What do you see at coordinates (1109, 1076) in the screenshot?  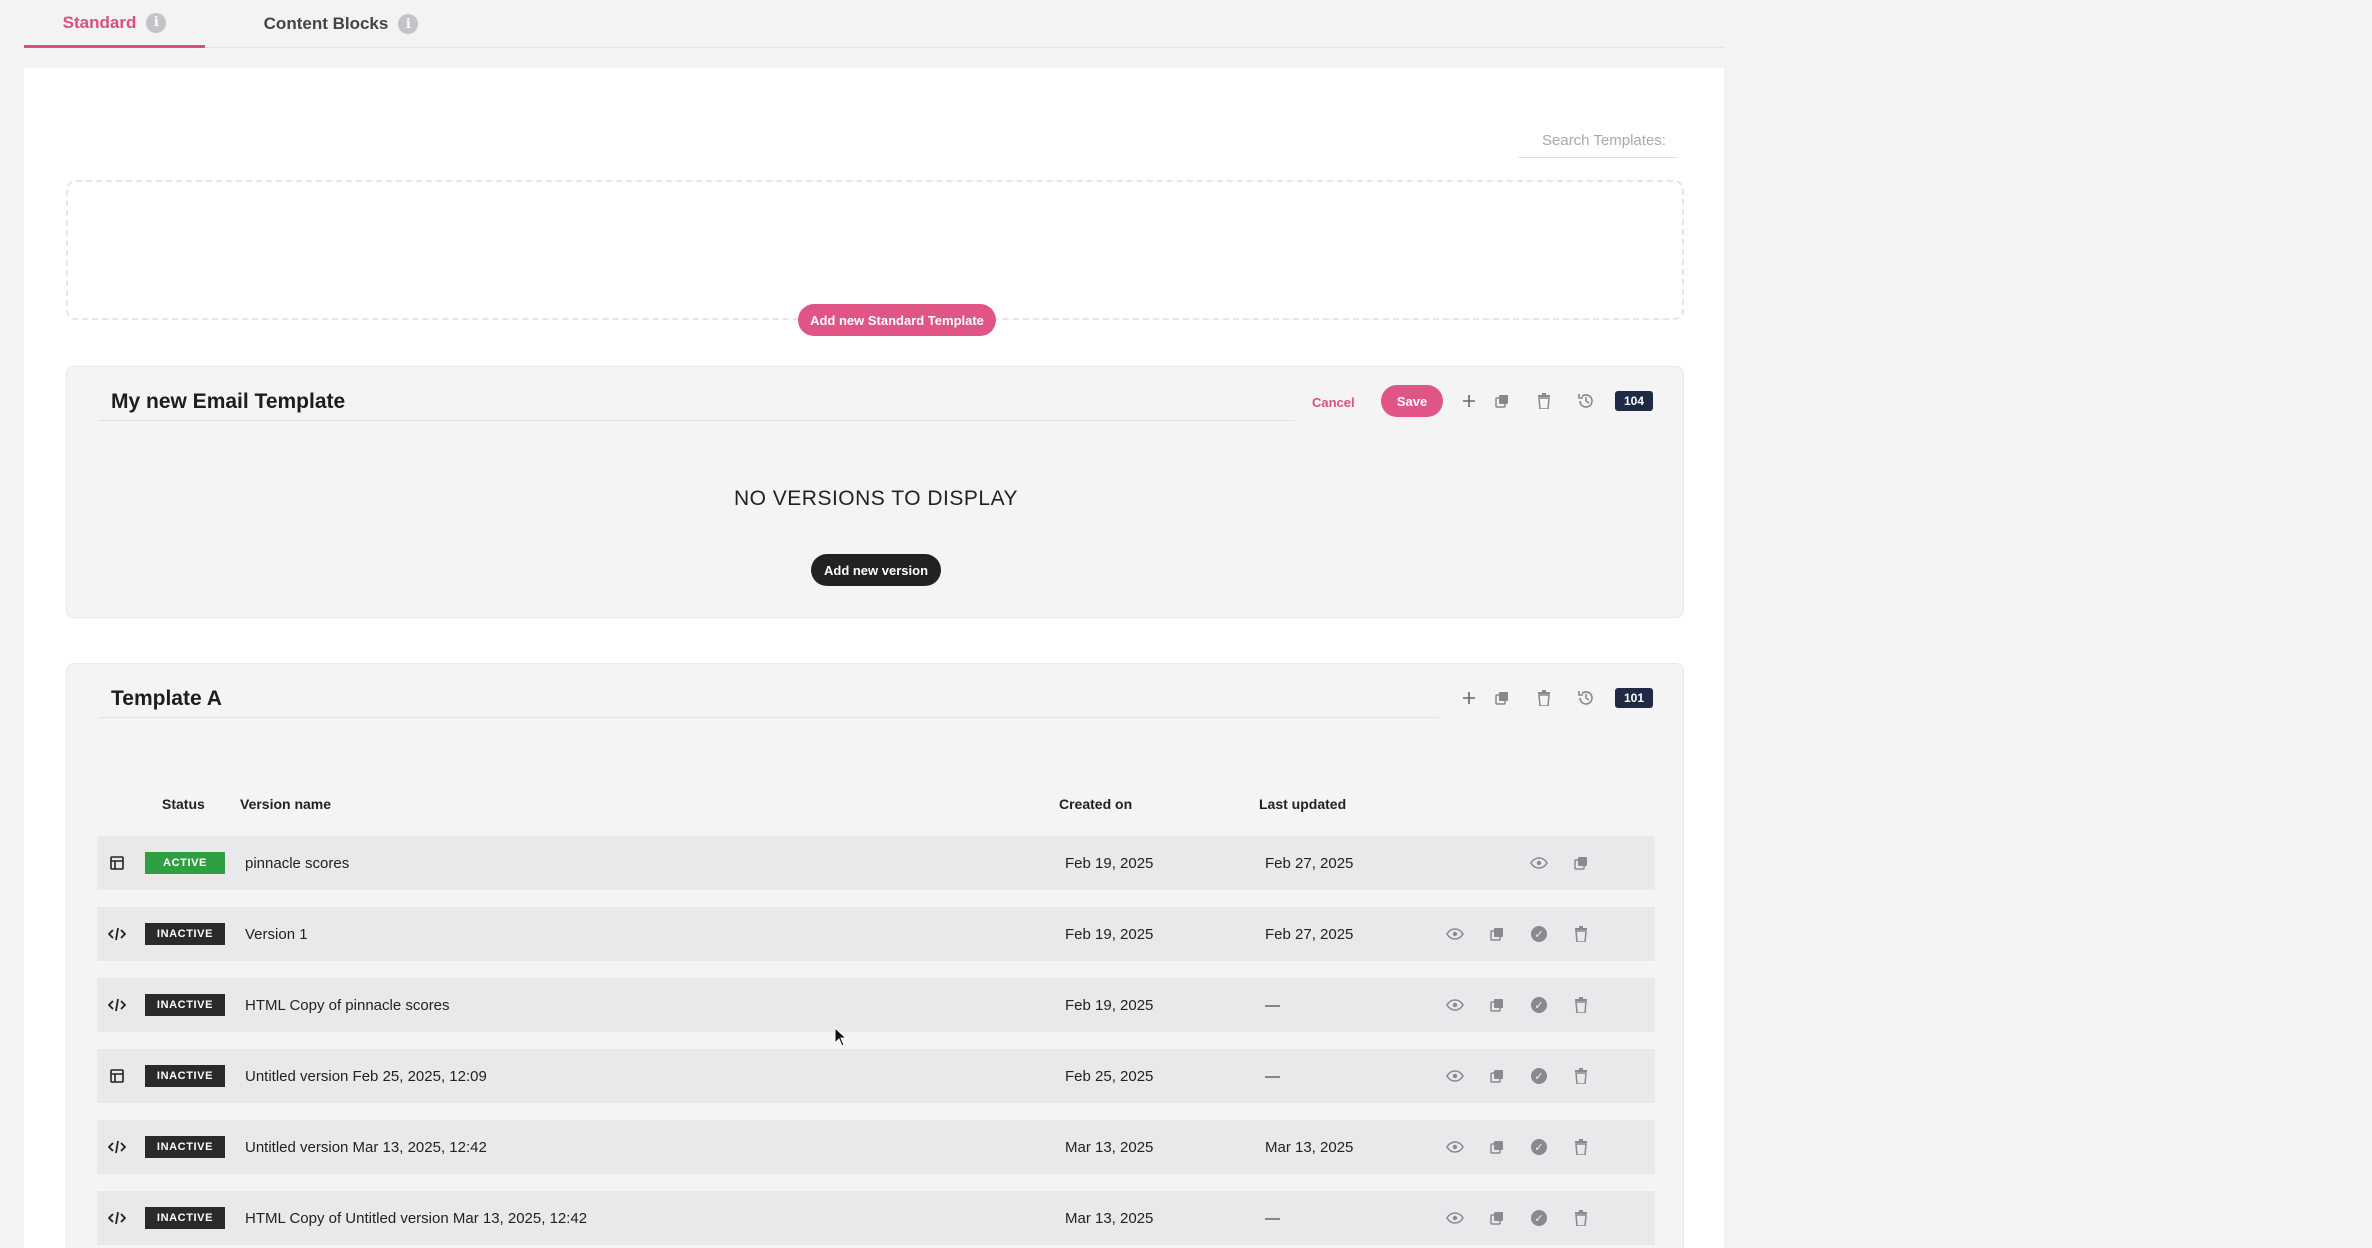 I see `created-on: Feb 25, 2025` at bounding box center [1109, 1076].